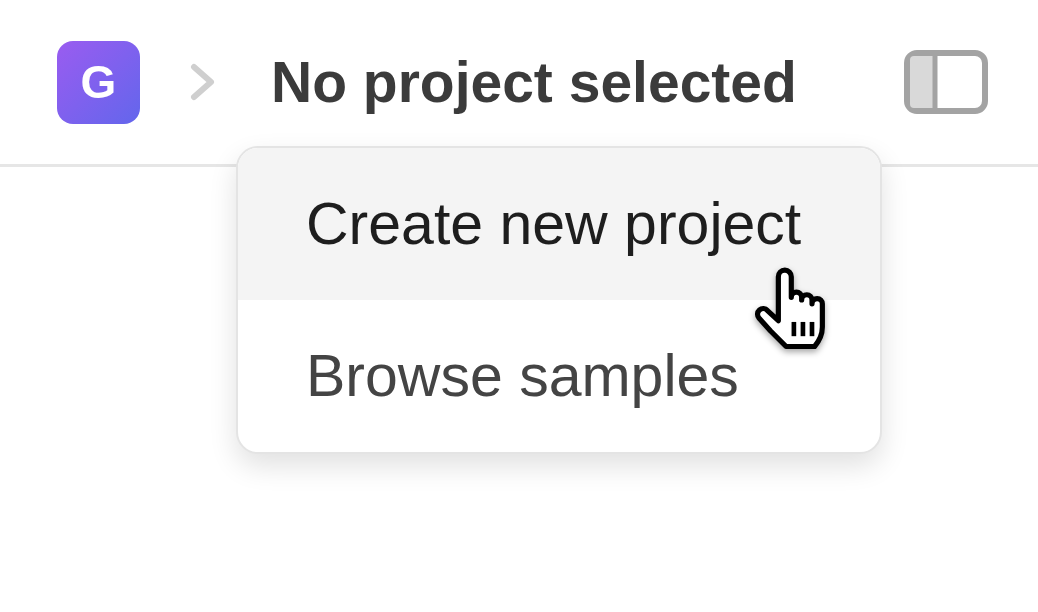  I want to click on project-selector: No project selected, so click(534, 82).